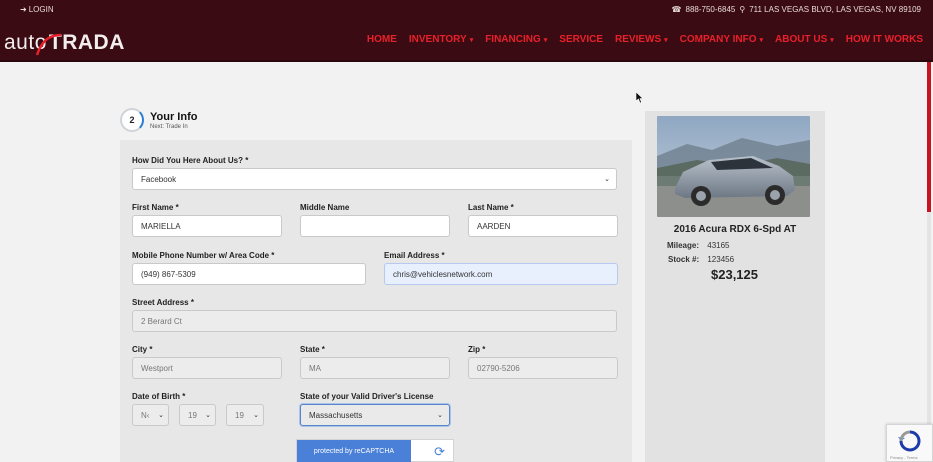 This screenshot has width=933, height=462. I want to click on license-state-select: Massachusetts ⌄, so click(375, 415).